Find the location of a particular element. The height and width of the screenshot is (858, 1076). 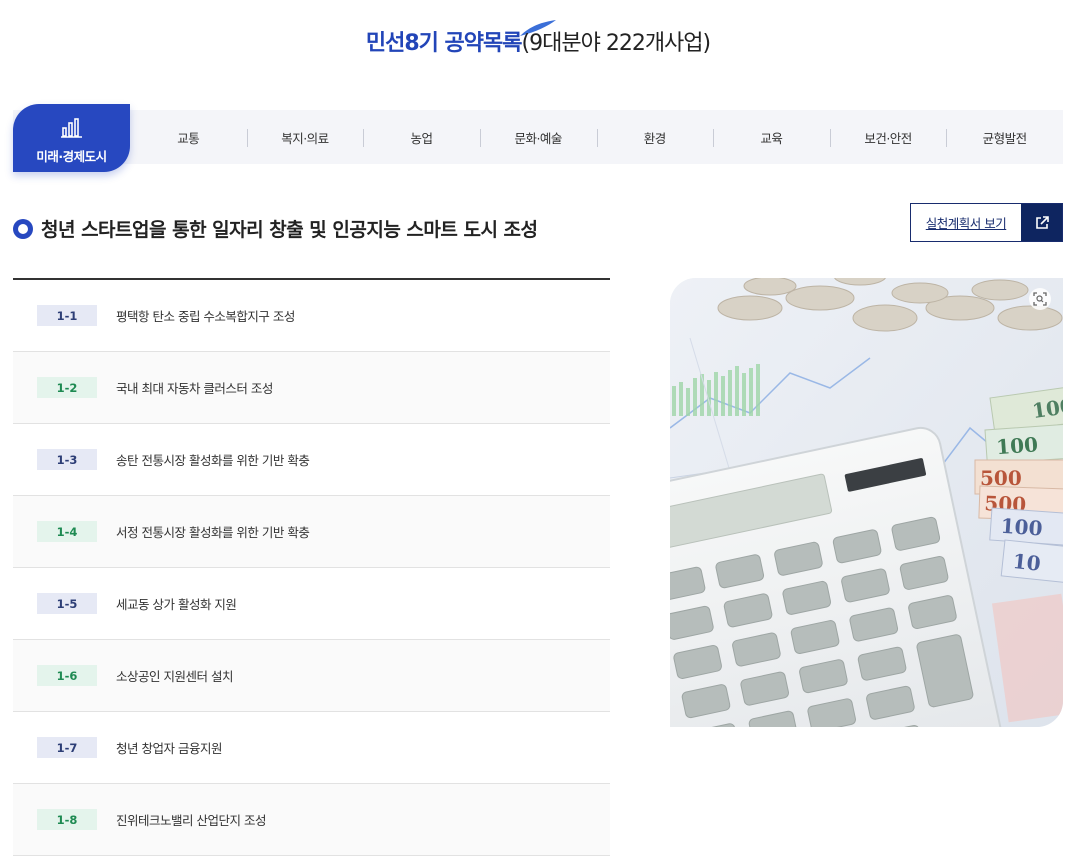

pledge-title: 서정 전통시장 활성화를 위한 기반 확충 is located at coordinates (213, 532).